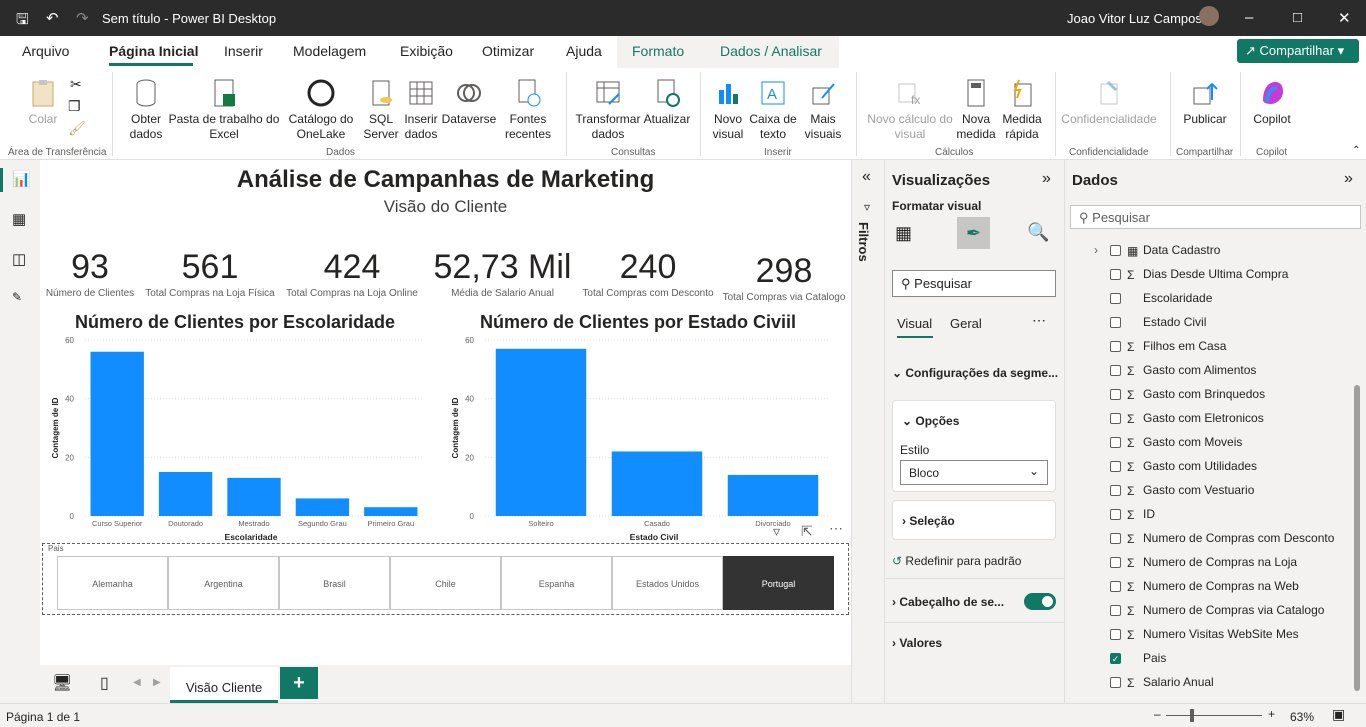 The width and height of the screenshot is (1366, 727). What do you see at coordinates (1161, 299) in the screenshot?
I see `field-item: Escolaridade` at bounding box center [1161, 299].